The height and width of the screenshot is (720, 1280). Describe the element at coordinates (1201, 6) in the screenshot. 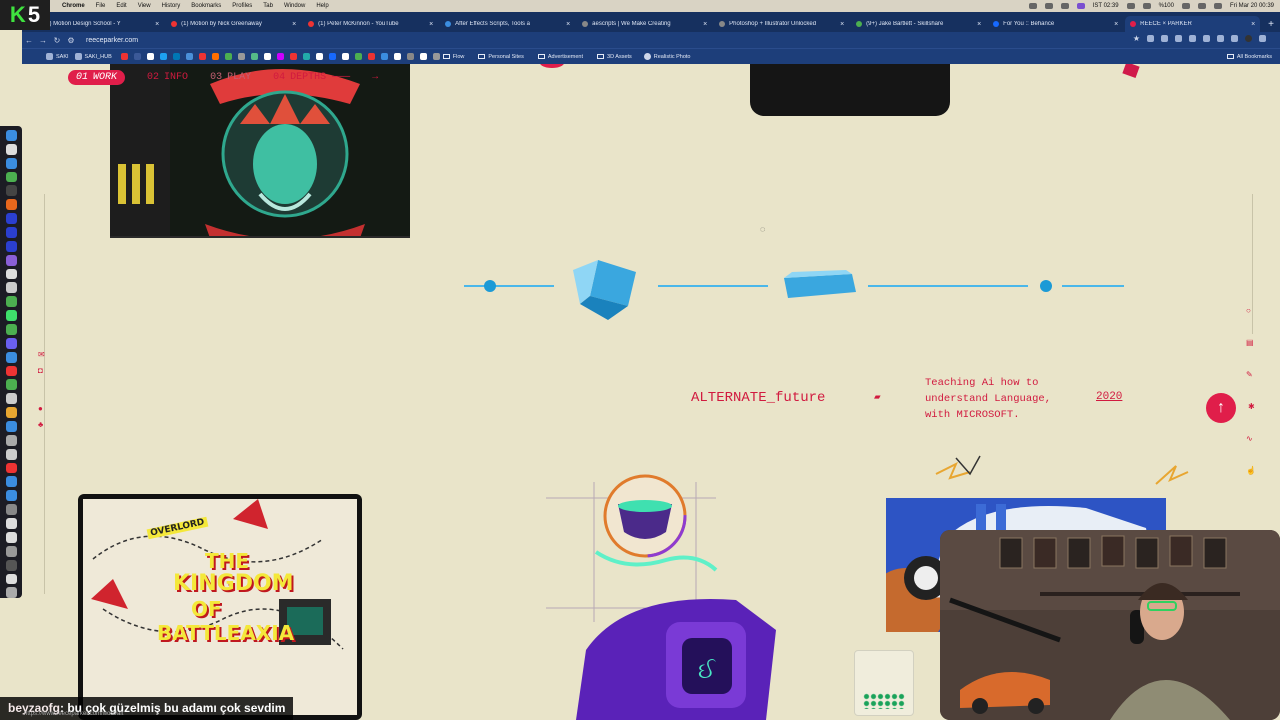

I see `search-icon` at that location.